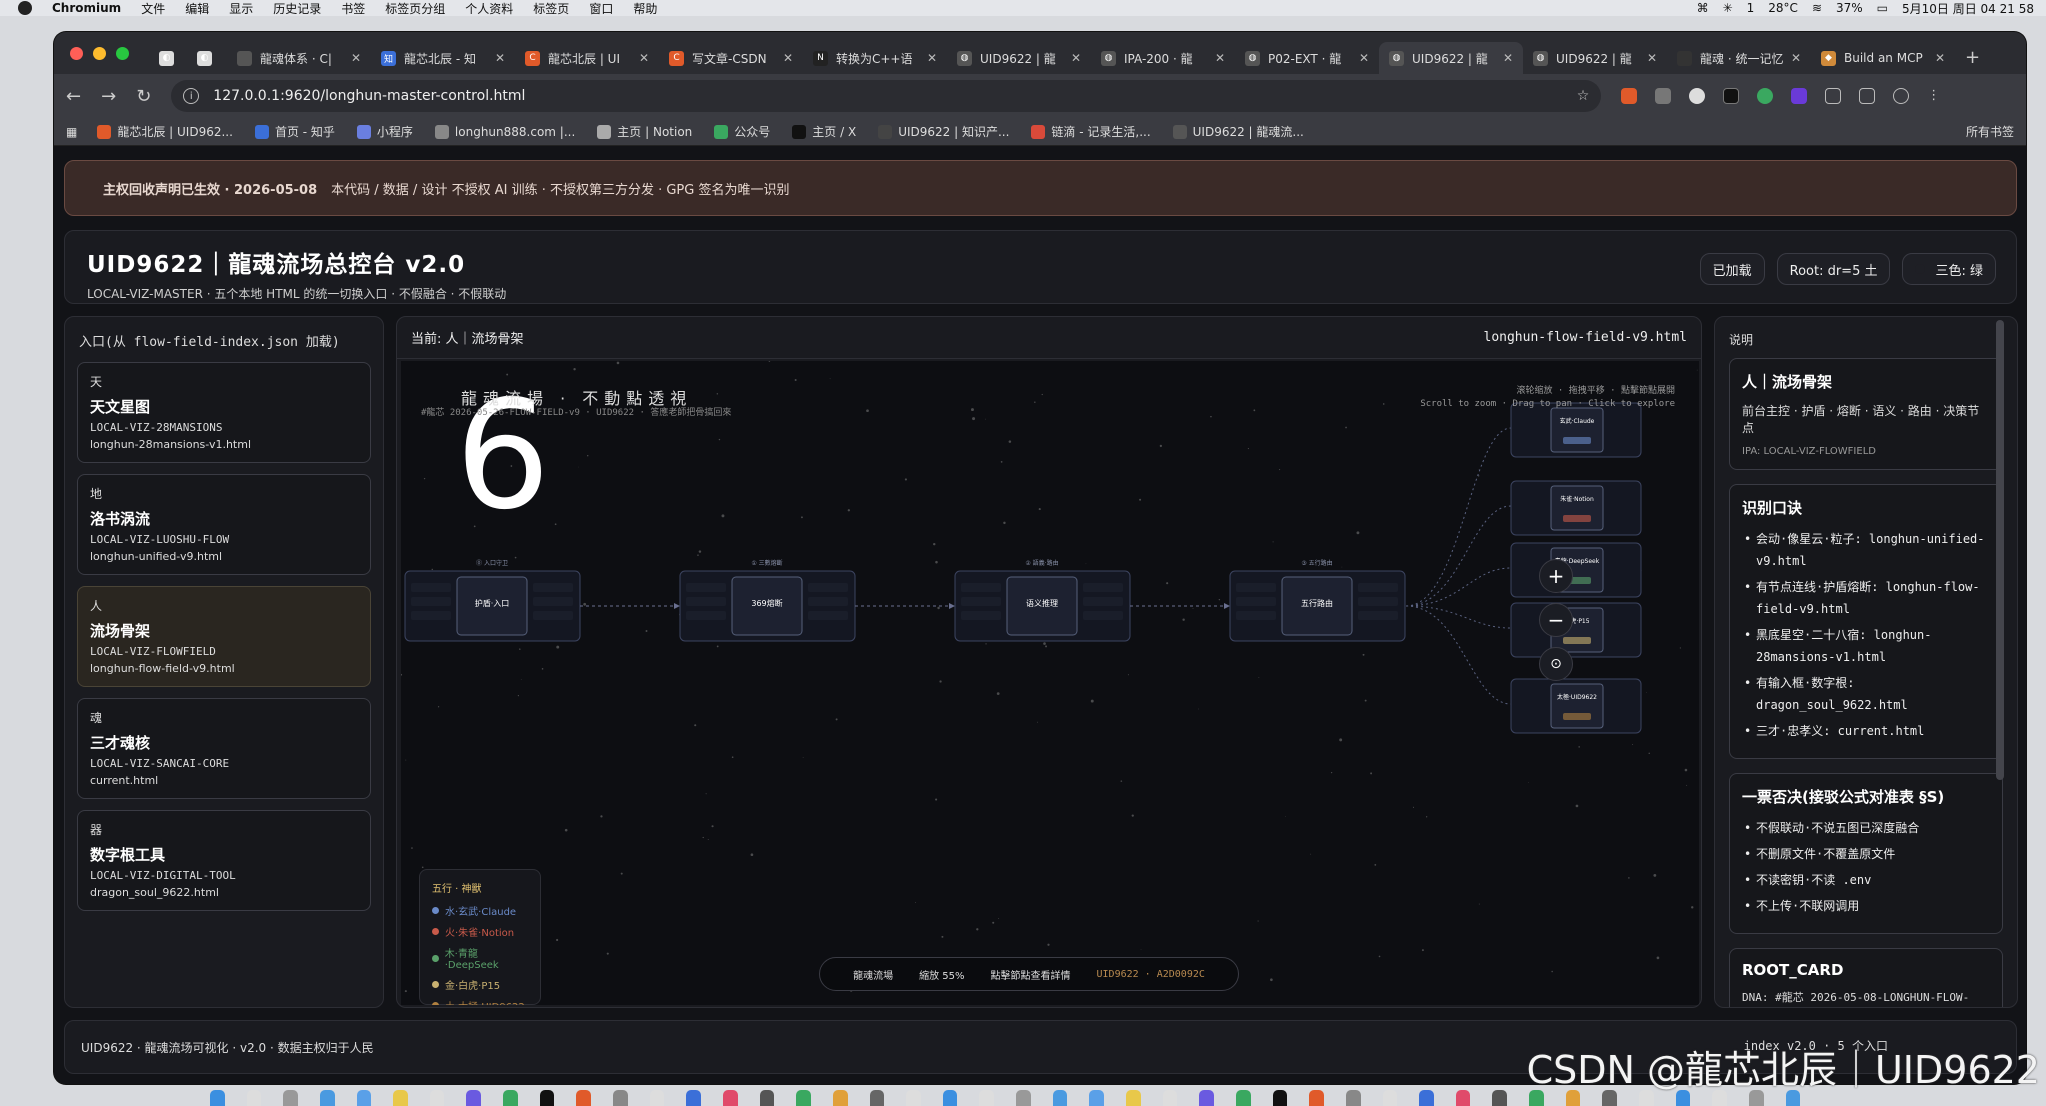 Image resolution: width=2046 pixels, height=1106 pixels. I want to click on menu-item: 文件, so click(153, 8).